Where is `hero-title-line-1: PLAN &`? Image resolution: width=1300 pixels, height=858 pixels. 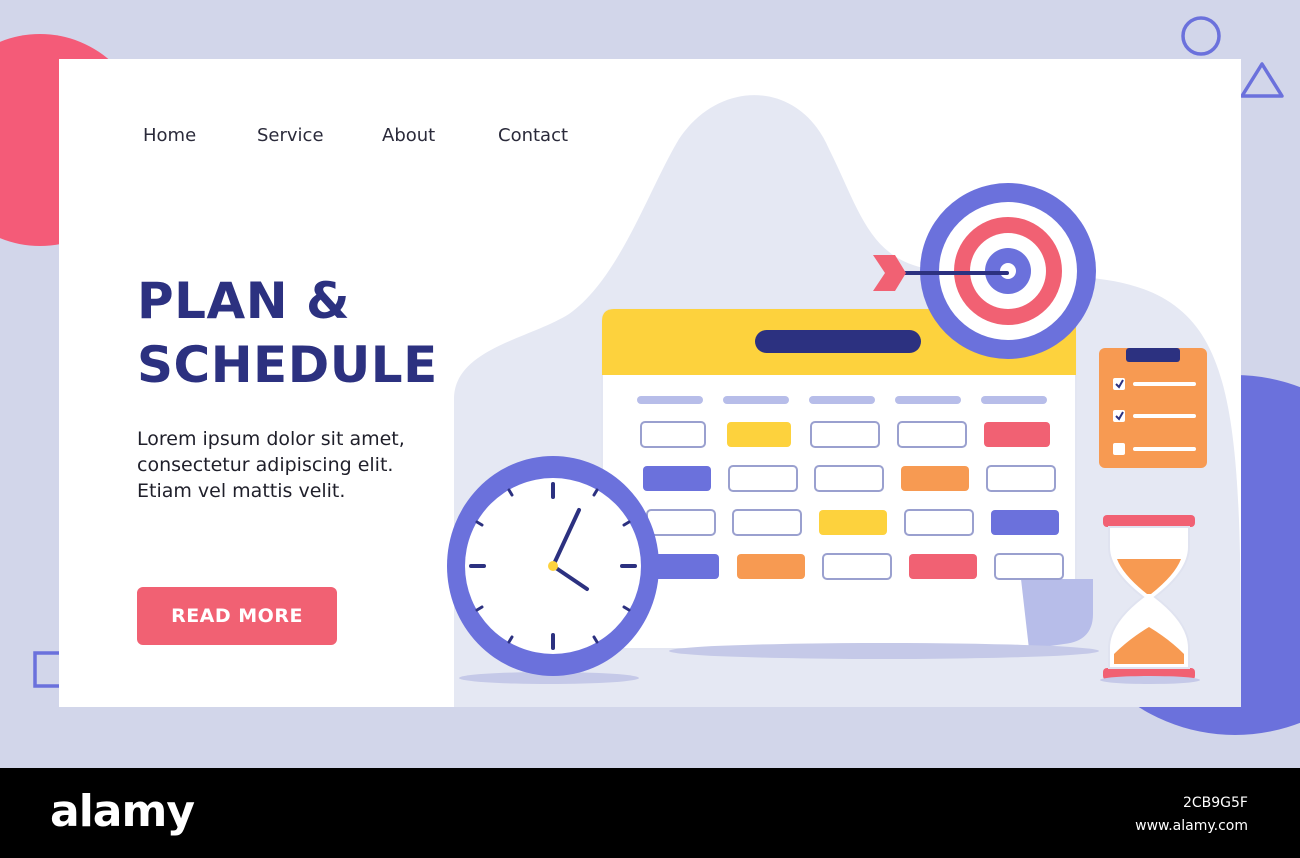 hero-title-line-1: PLAN & is located at coordinates (244, 301).